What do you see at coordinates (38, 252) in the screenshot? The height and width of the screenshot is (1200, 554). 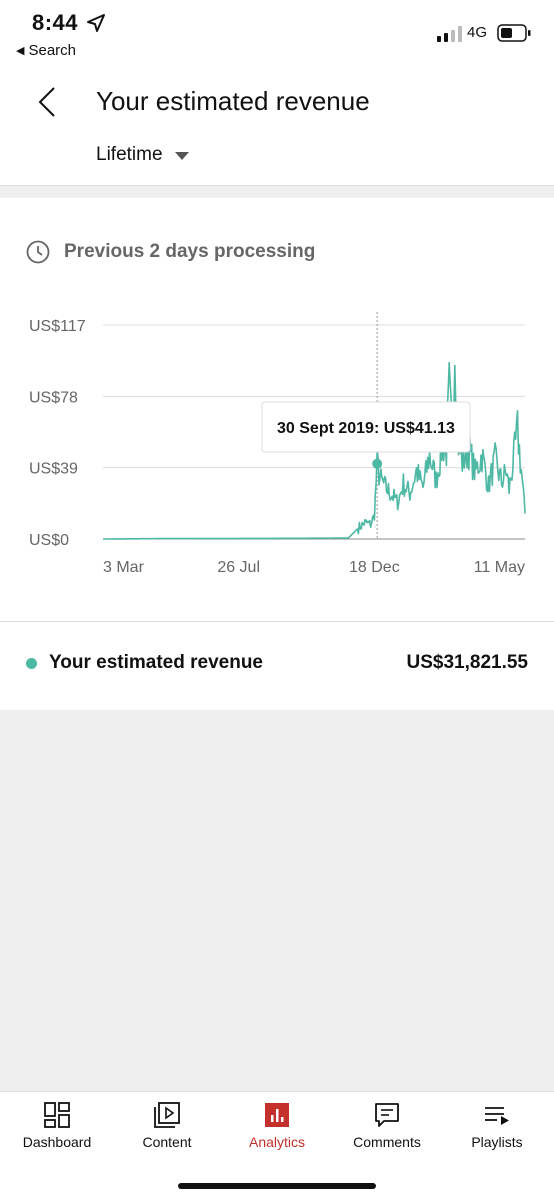 I see `clock-icon` at bounding box center [38, 252].